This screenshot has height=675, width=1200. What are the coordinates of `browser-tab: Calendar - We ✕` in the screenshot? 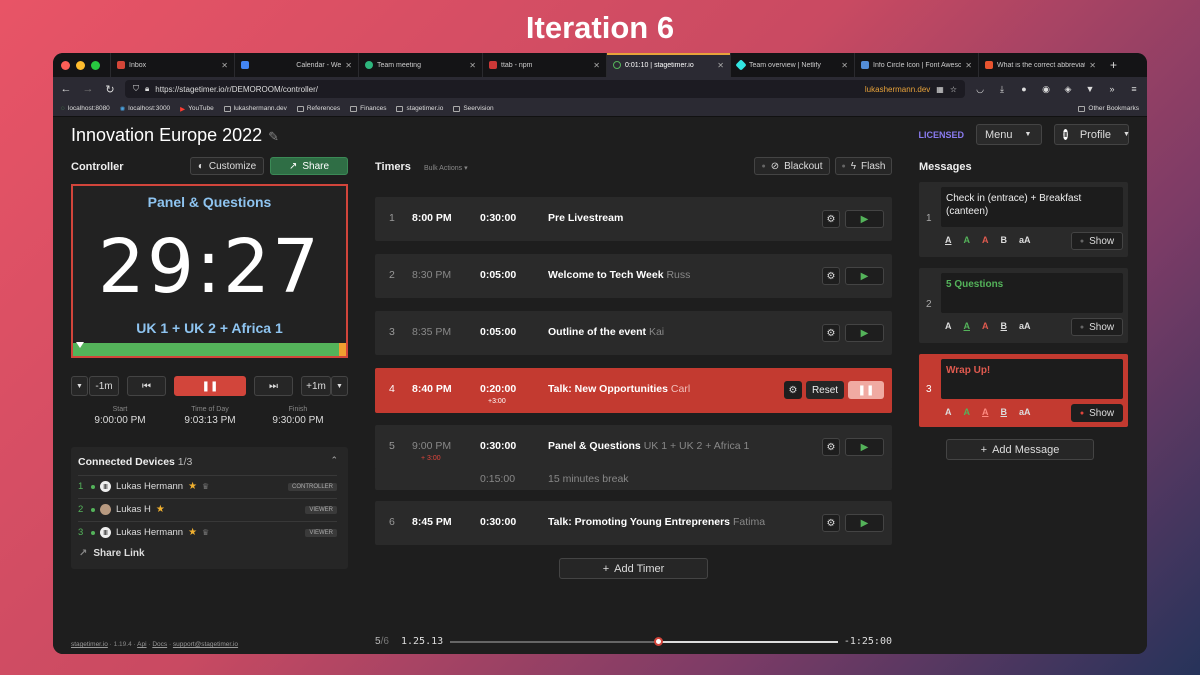 It's located at (296, 65).